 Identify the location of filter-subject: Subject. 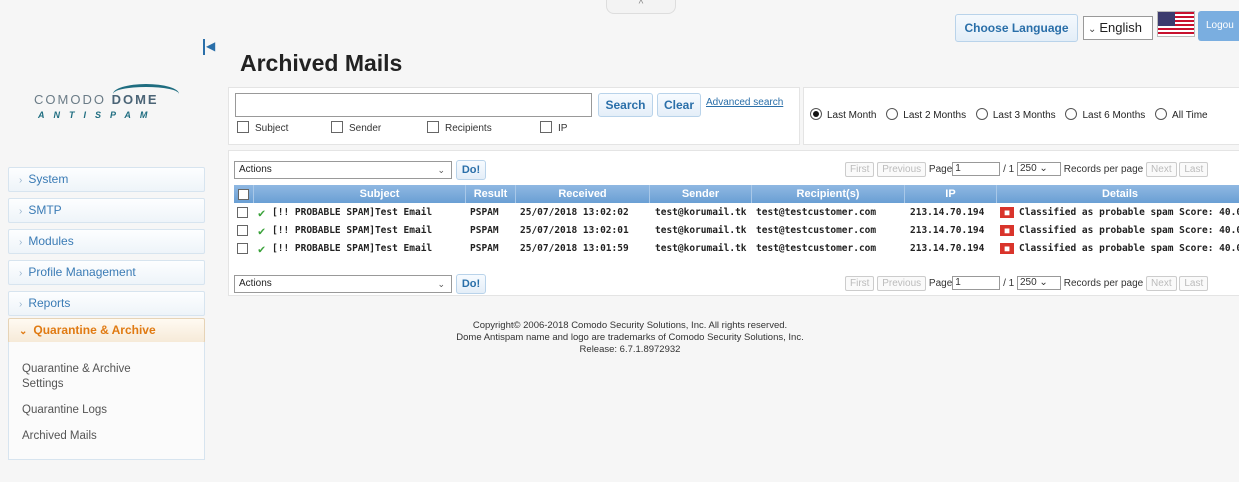
(262, 127).